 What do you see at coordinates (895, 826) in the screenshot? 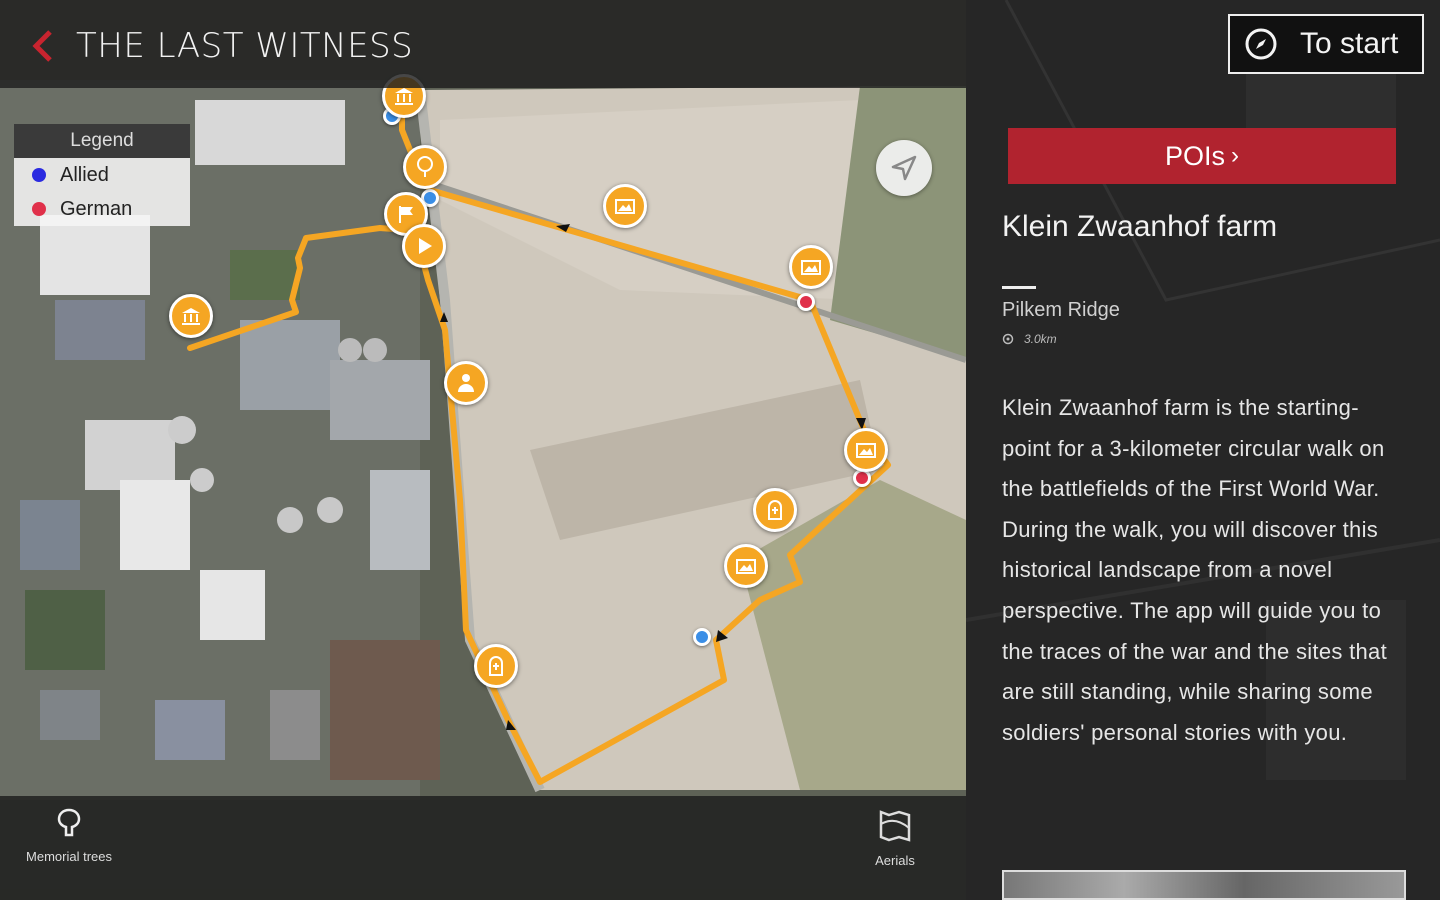
I see `aerials-map-icon` at bounding box center [895, 826].